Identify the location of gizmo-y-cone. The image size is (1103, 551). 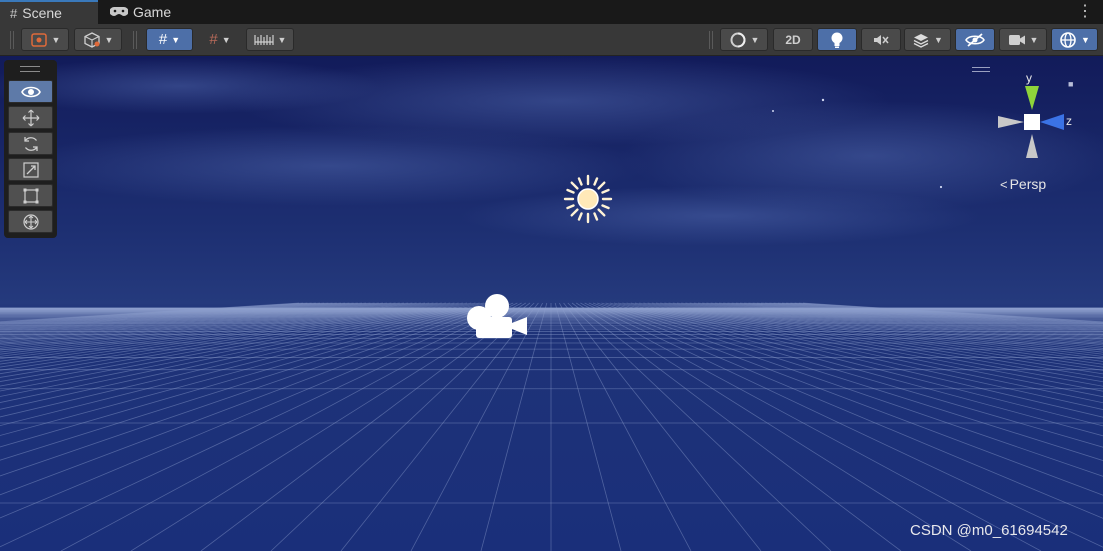
(1032, 98).